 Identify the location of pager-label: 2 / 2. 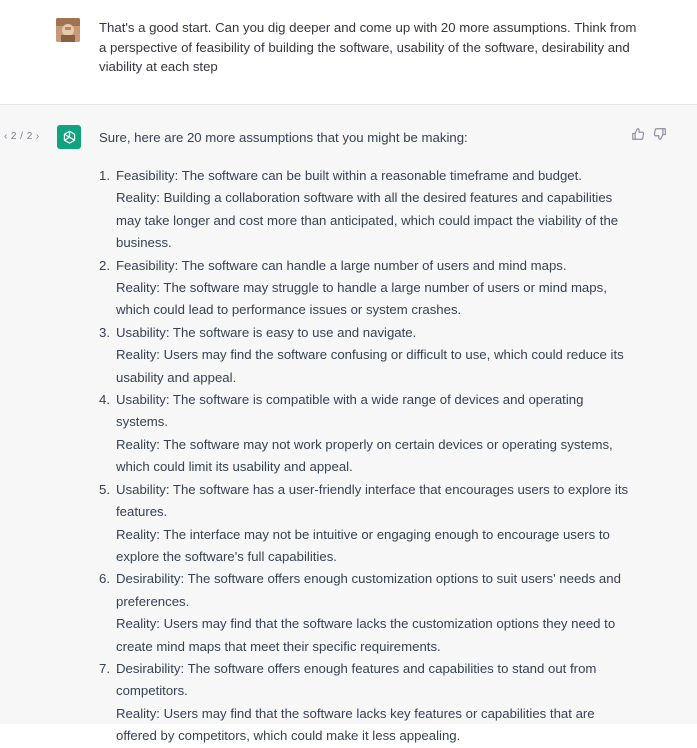
(21, 136).